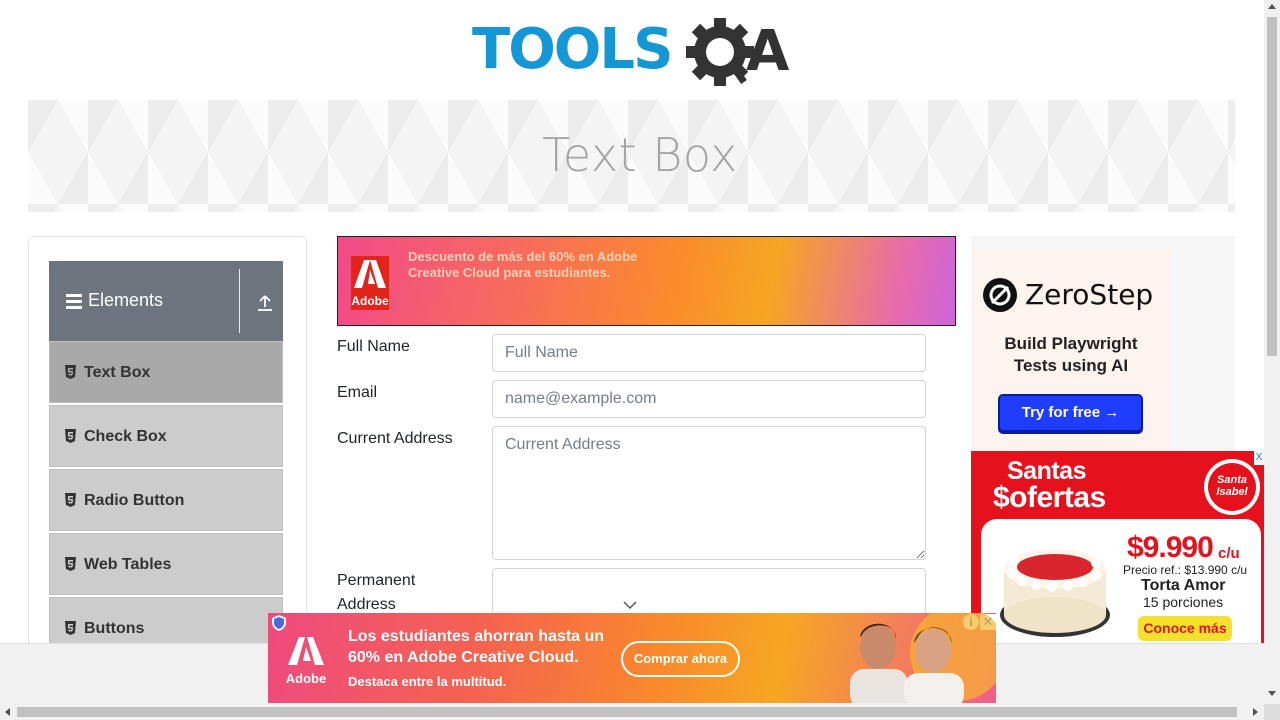 The width and height of the screenshot is (1280, 720). What do you see at coordinates (1071, 355) in the screenshot?
I see `zerostep-tagline: Build Playwright Tests using AI` at bounding box center [1071, 355].